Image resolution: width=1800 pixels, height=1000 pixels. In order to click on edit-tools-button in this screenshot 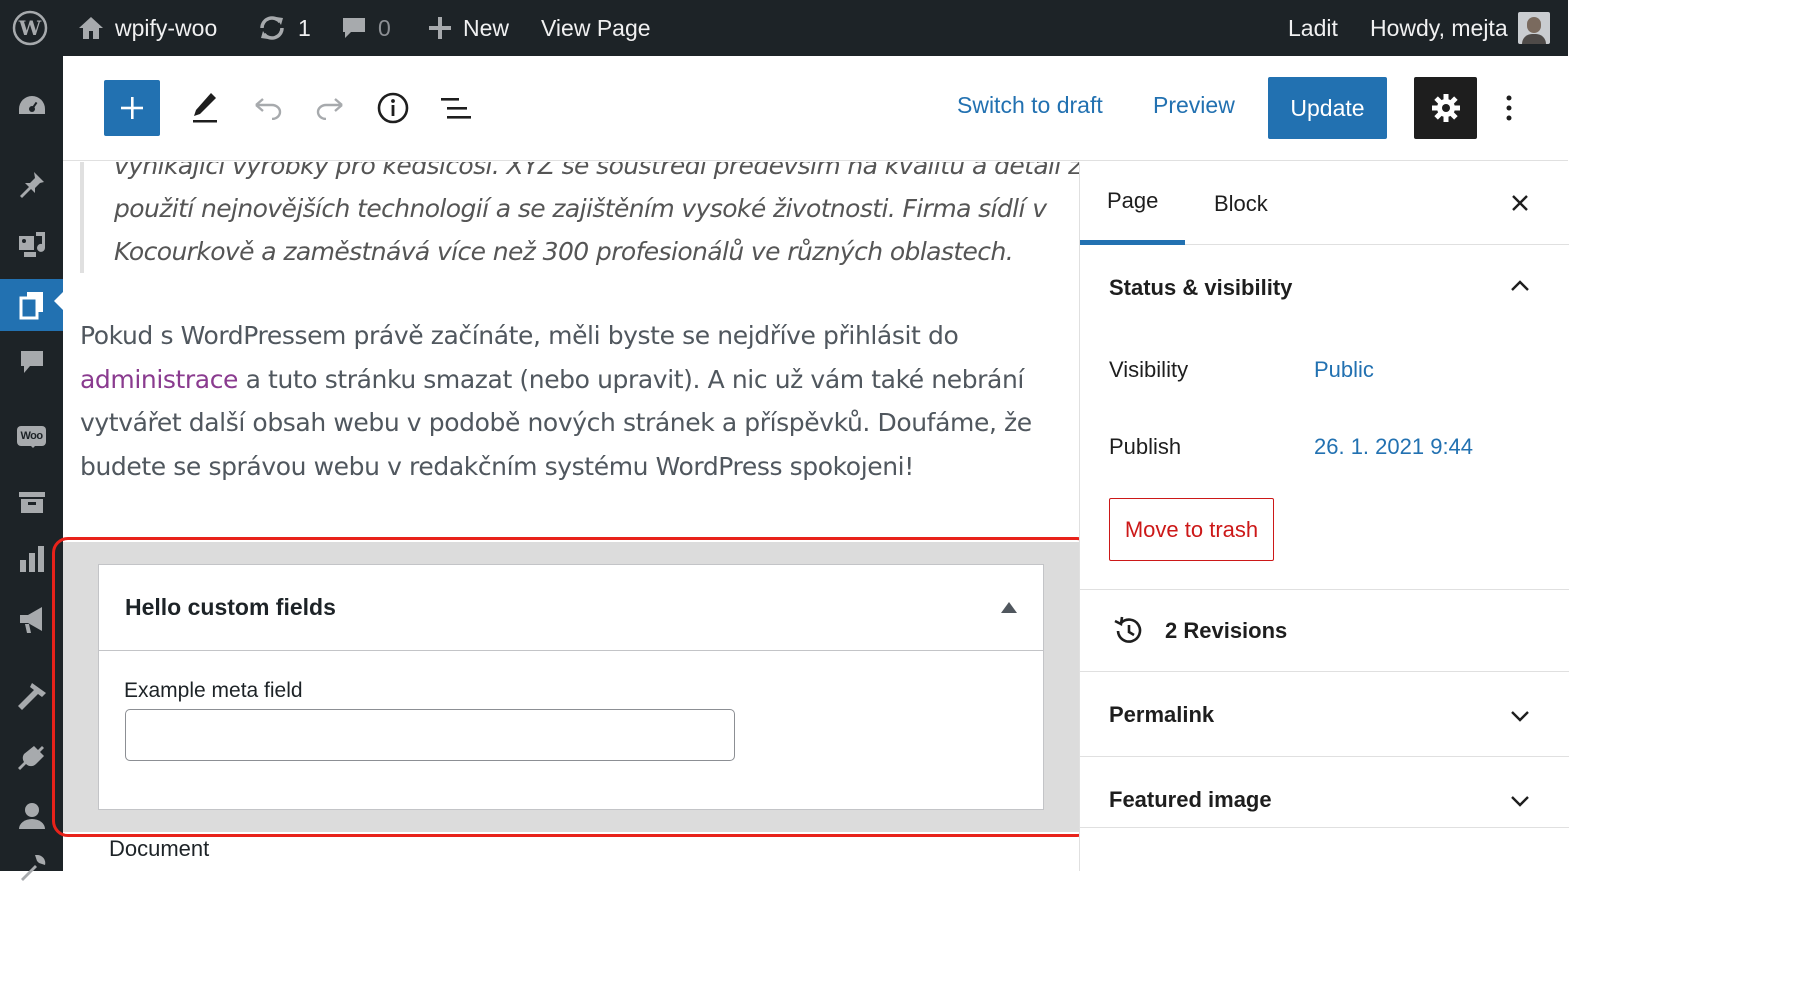, I will do `click(205, 108)`.